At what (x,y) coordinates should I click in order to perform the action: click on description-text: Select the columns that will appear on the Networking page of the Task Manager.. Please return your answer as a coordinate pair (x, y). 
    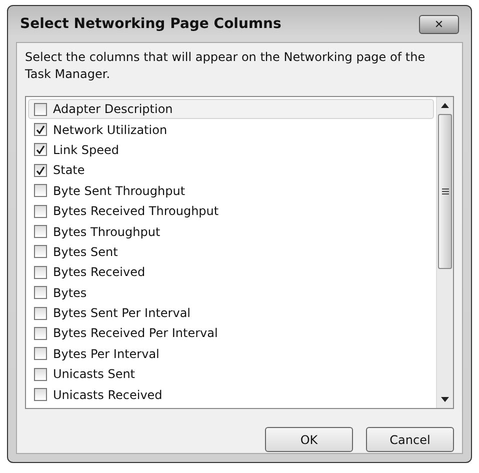
    Looking at the image, I should click on (225, 66).